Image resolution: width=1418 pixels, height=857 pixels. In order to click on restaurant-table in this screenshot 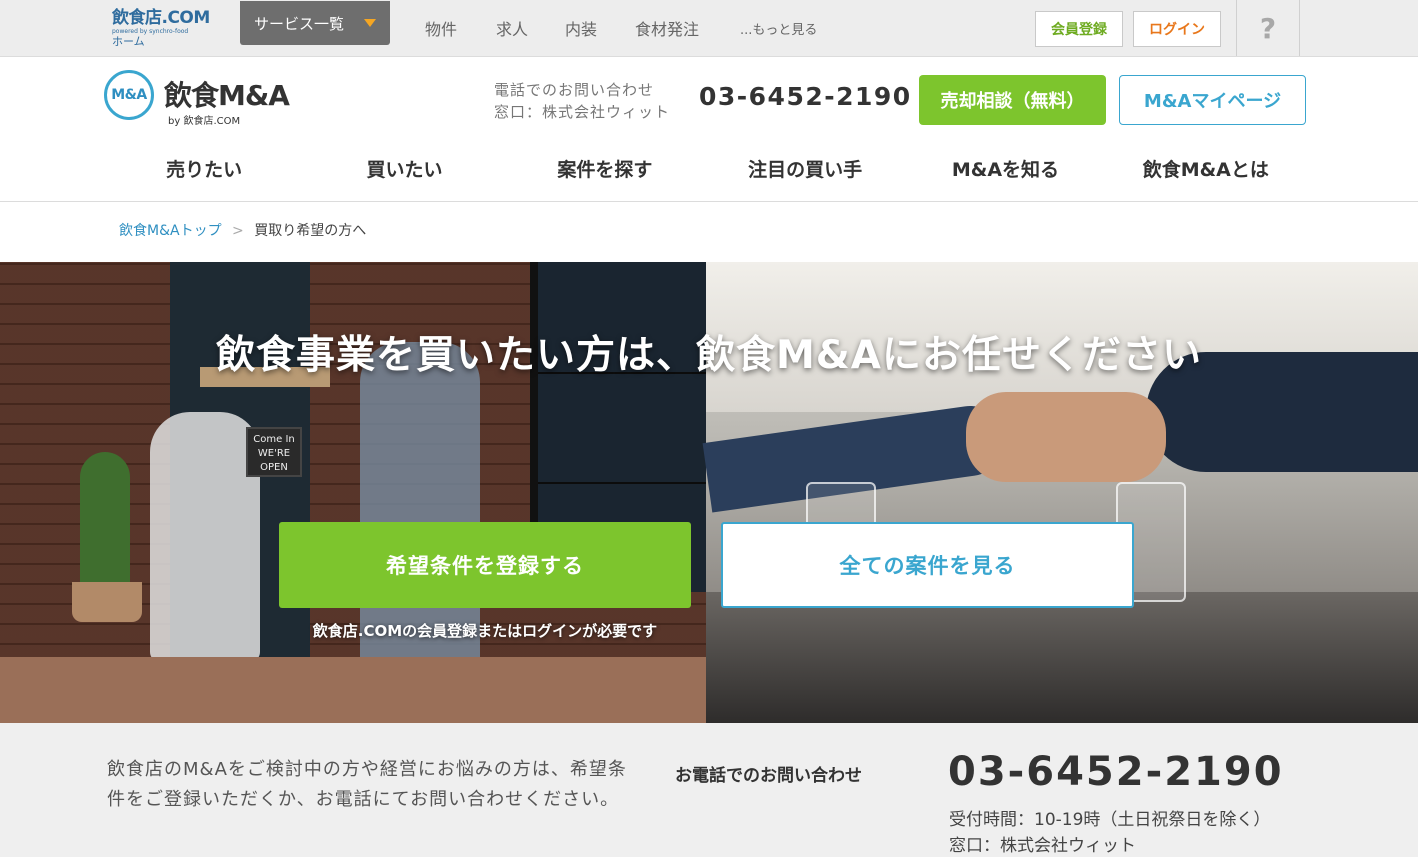, I will do `click(1062, 657)`.